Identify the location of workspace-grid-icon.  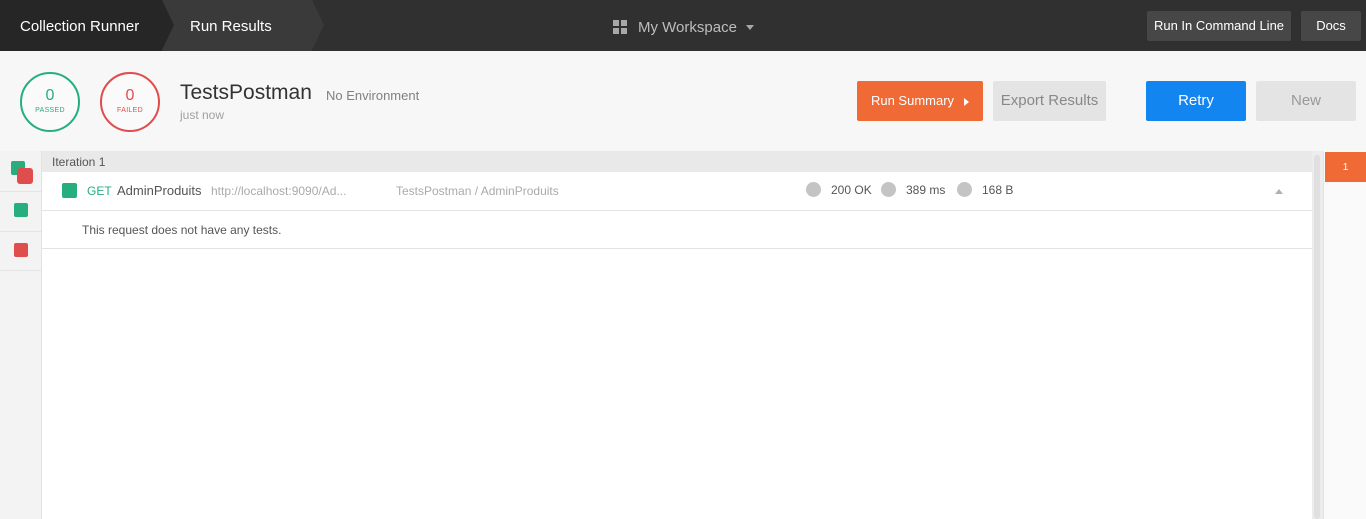
(620, 27).